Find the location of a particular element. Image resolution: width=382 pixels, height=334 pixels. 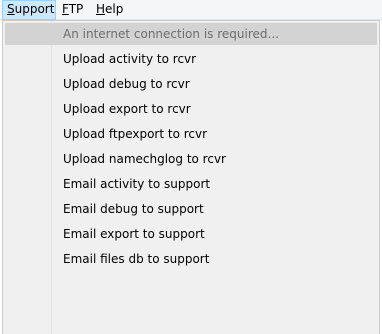

menu-item-upload-debug: Upload debug to rcvr is located at coordinates (191, 84).